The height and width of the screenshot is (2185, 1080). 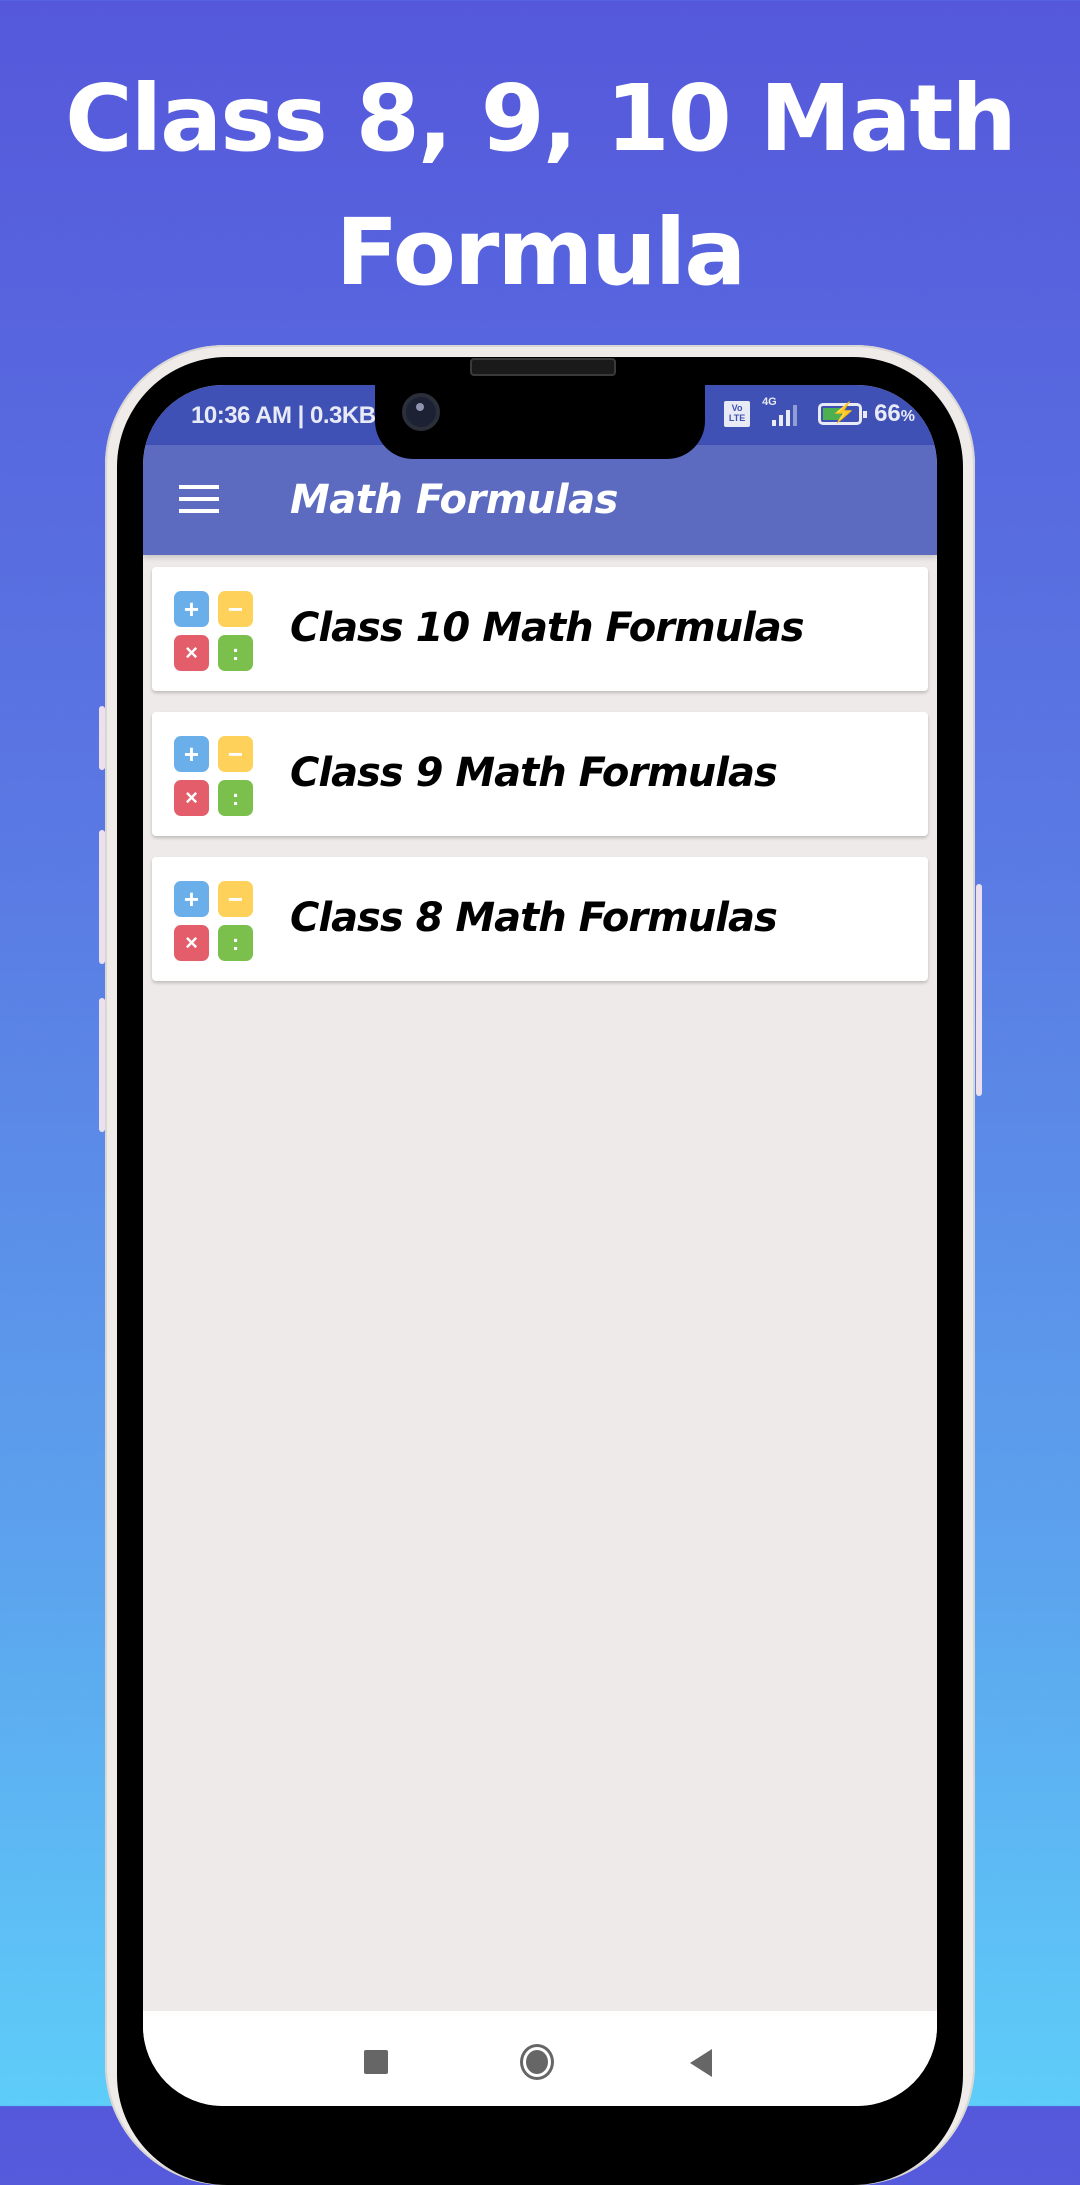 I want to click on list-item-label: Class 9 Math Formulas, so click(x=534, y=773).